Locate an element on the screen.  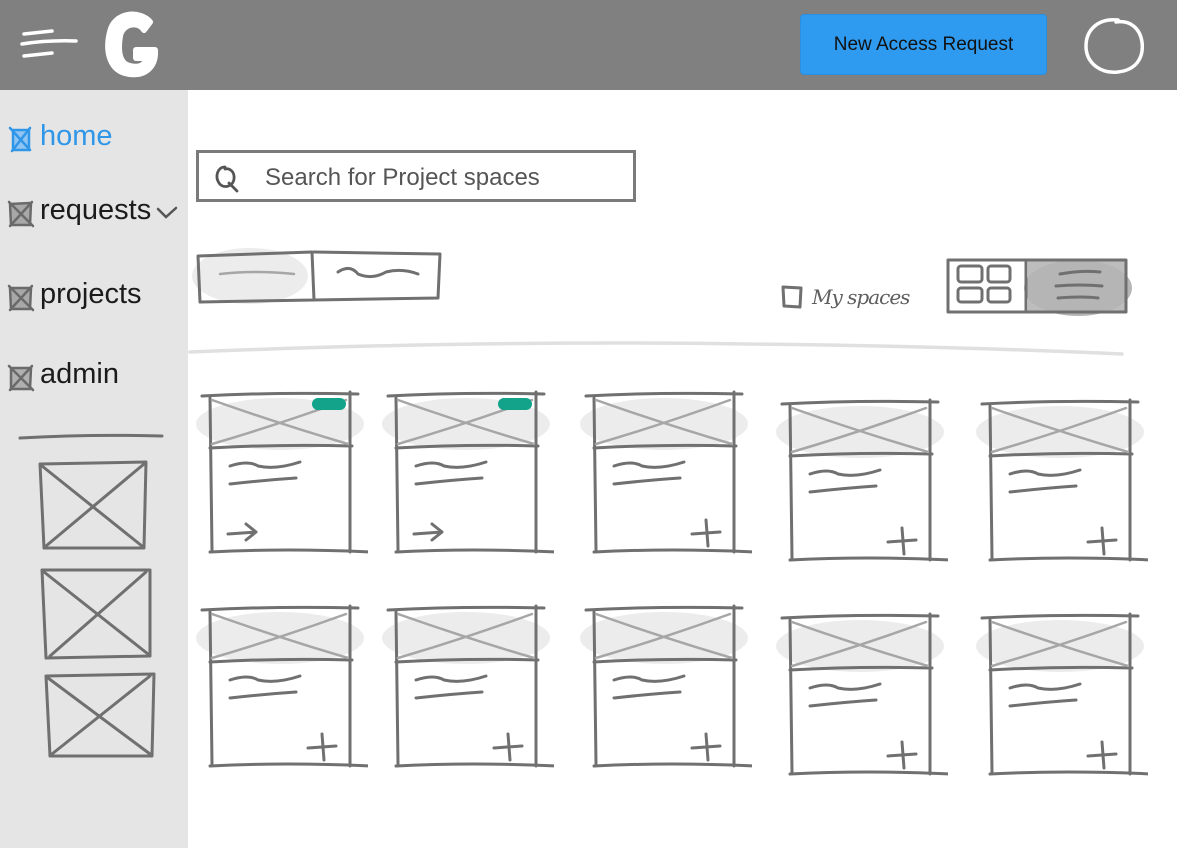
new-access-request-button: New Access Request is located at coordinates (923, 44).